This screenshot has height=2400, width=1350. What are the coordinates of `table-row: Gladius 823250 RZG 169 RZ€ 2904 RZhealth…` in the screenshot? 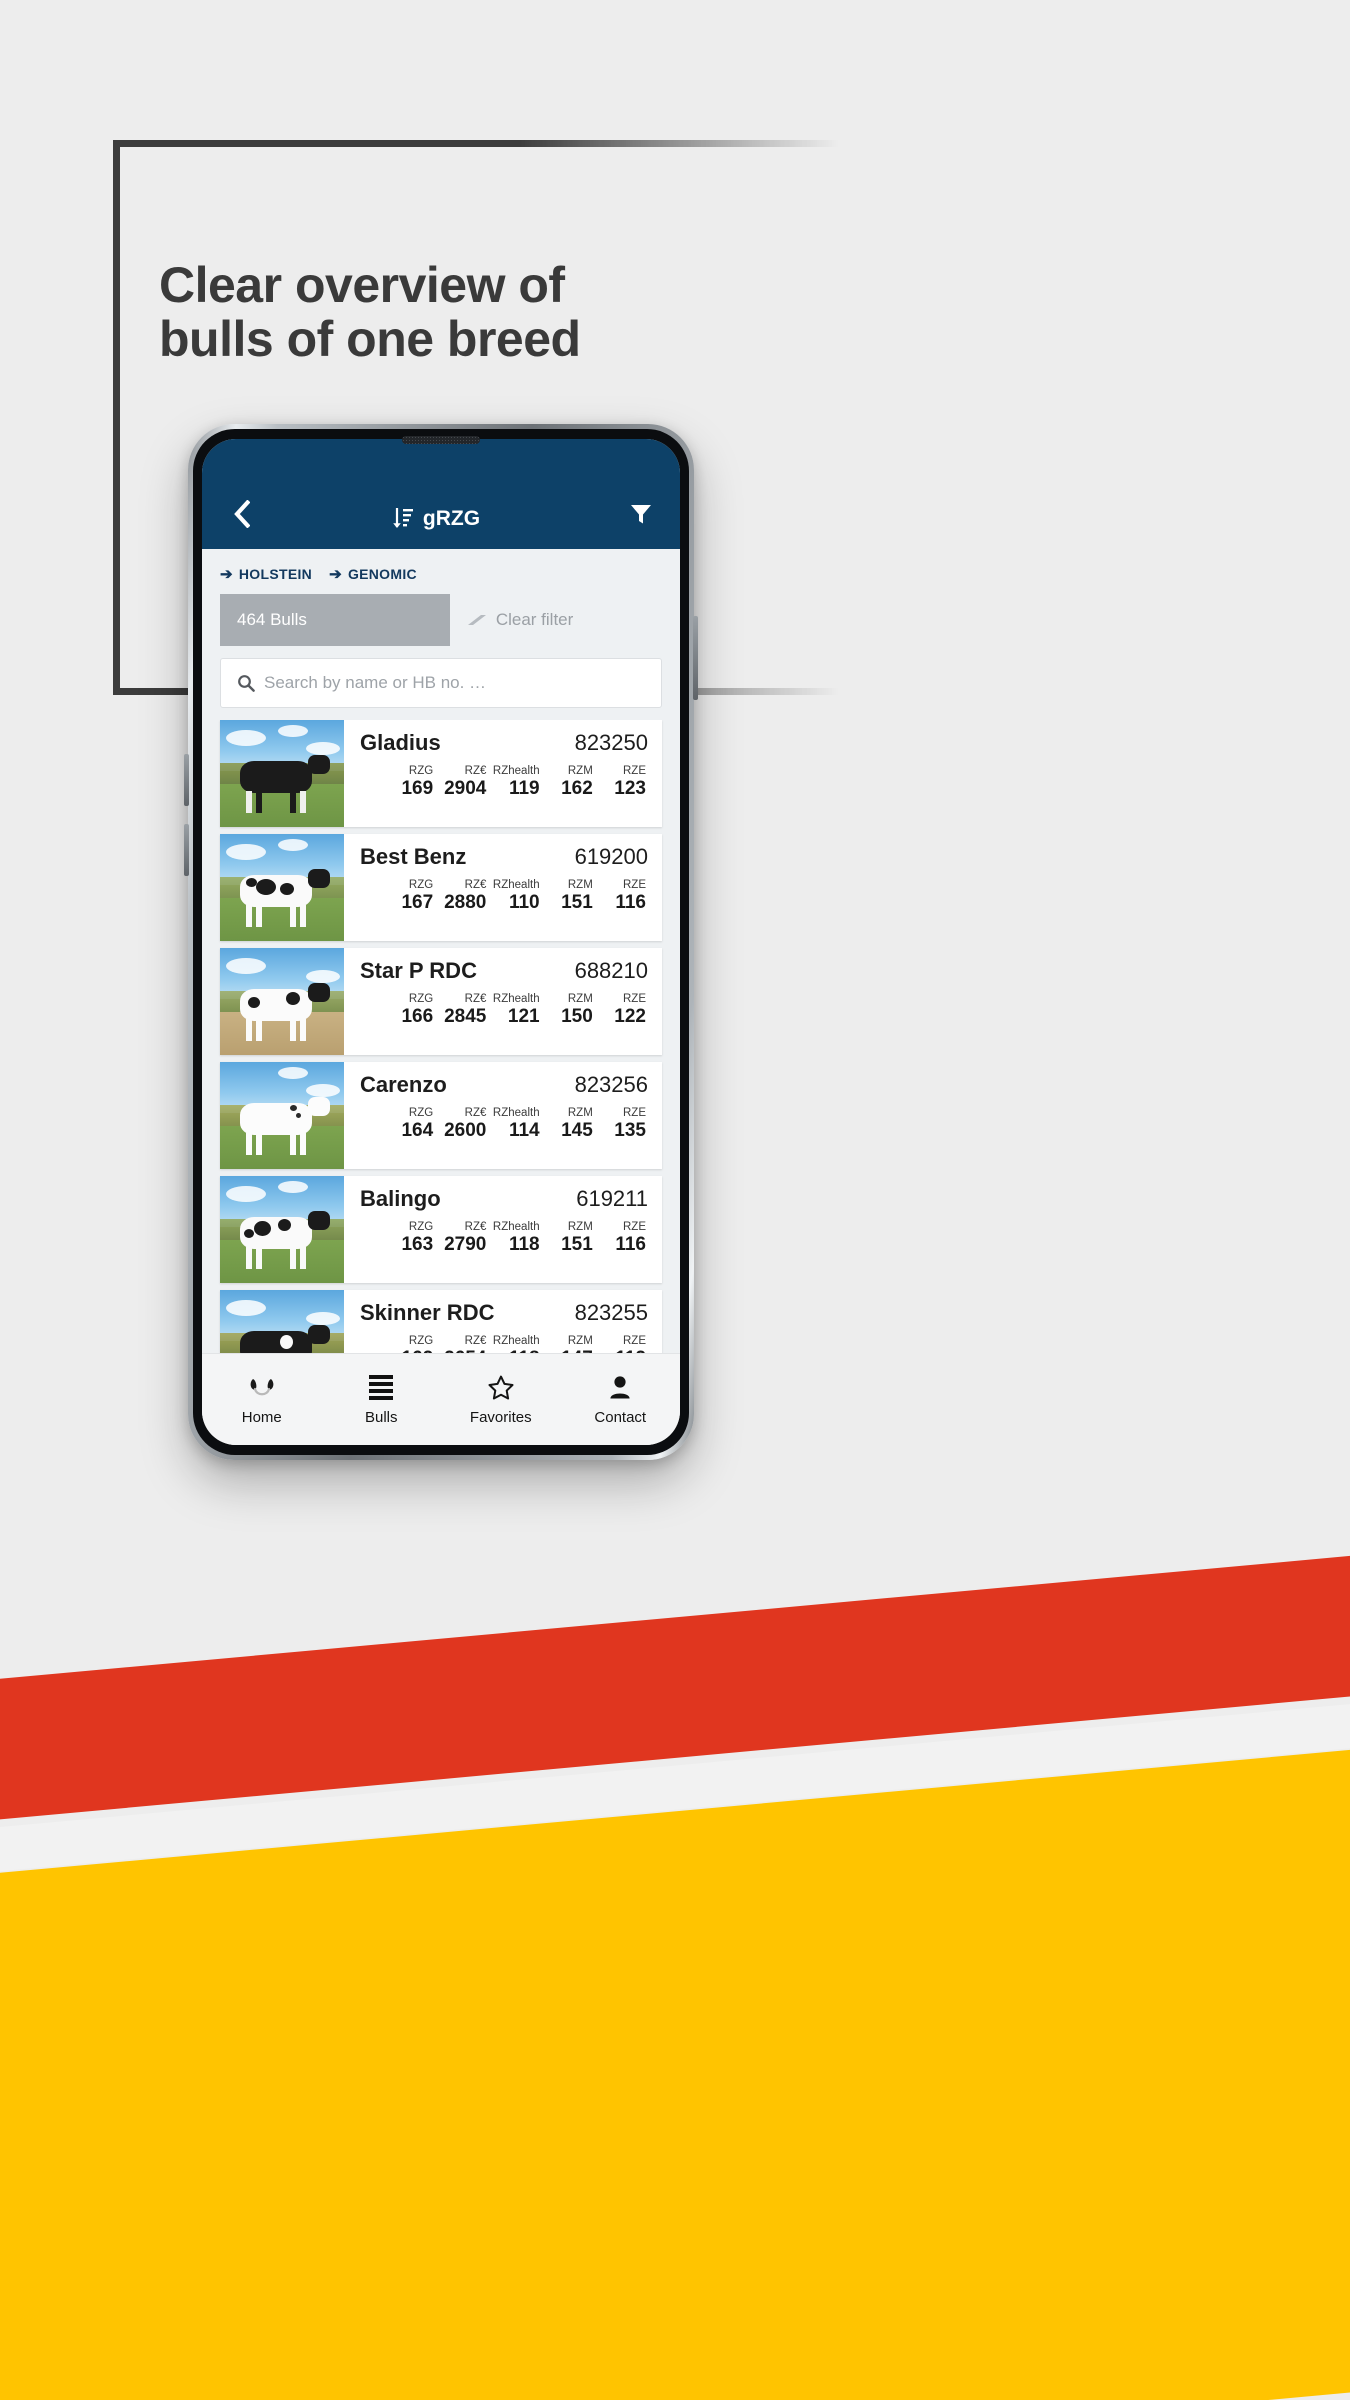 It's located at (441, 773).